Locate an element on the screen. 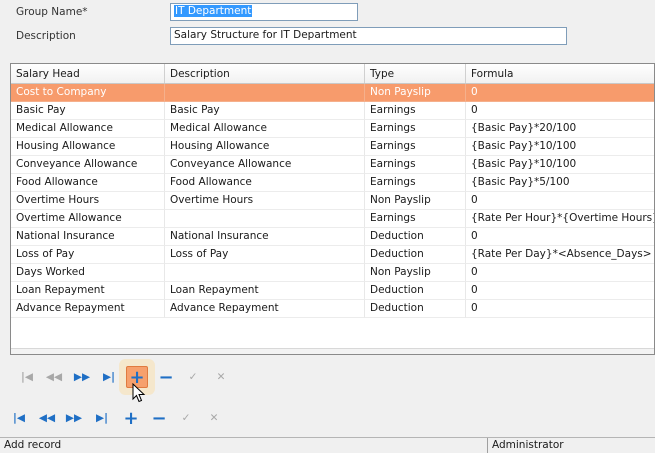 This screenshot has height=453, width=655. table-row: Basic Pay Basic Pay Earnings 0 is located at coordinates (332, 111).